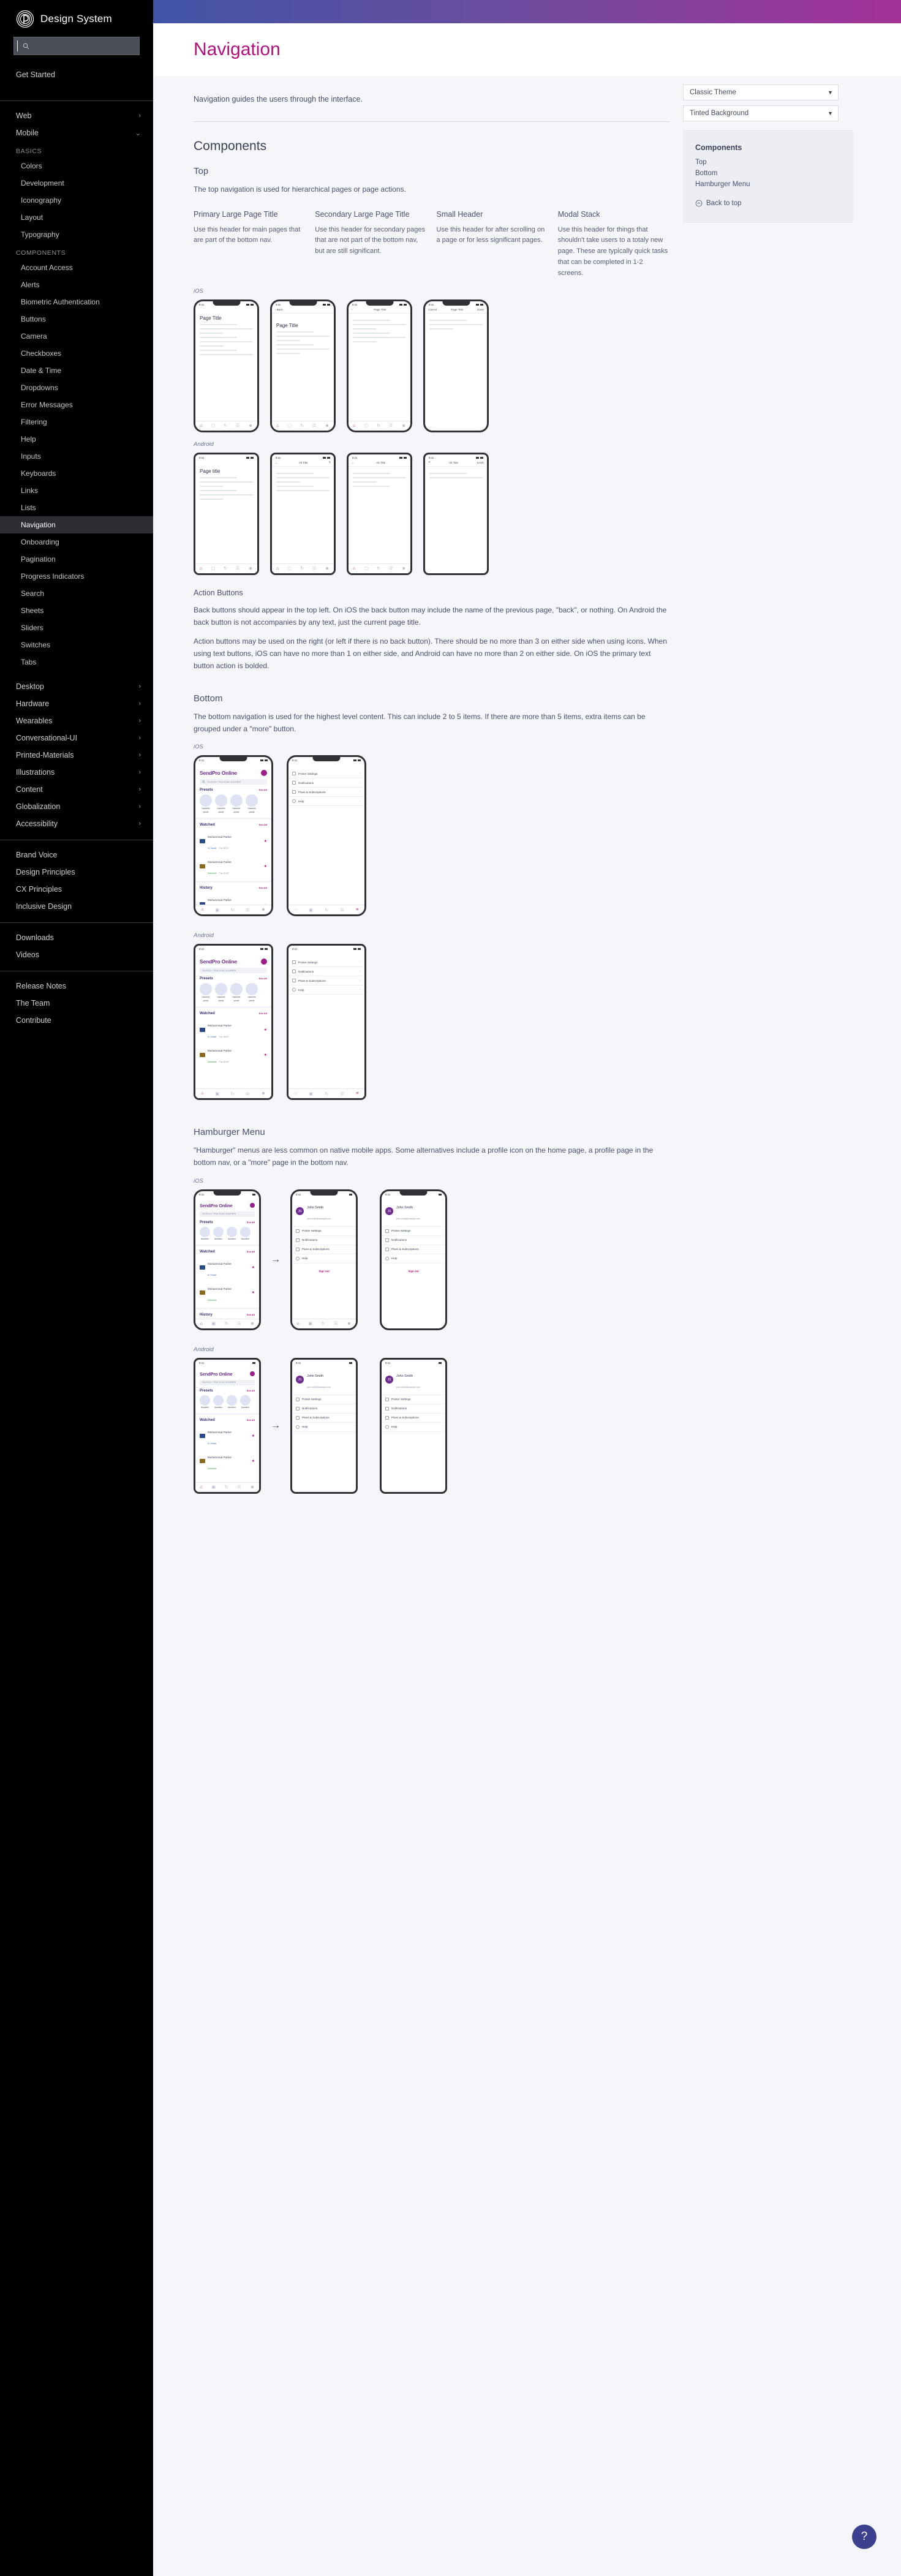  I want to click on phone-top-nav: Cancel Page Title Done, so click(456, 310).